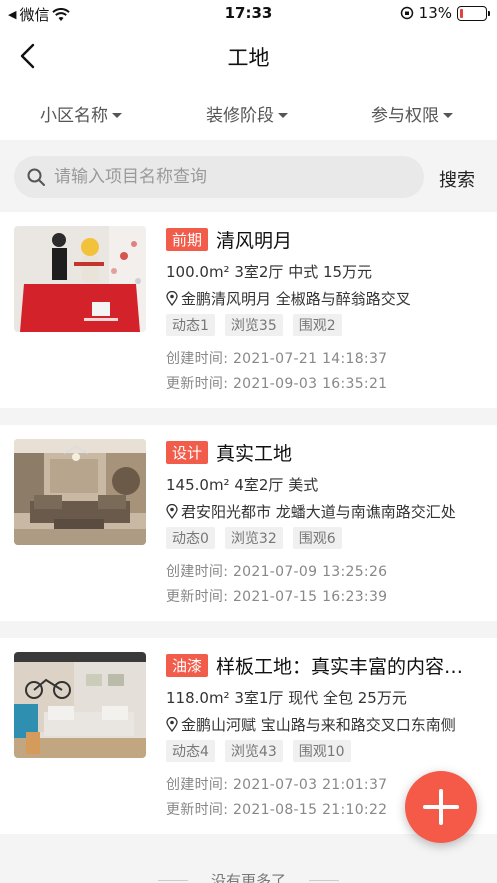  I want to click on project-title-row: 前期 清风明月, so click(324, 239).